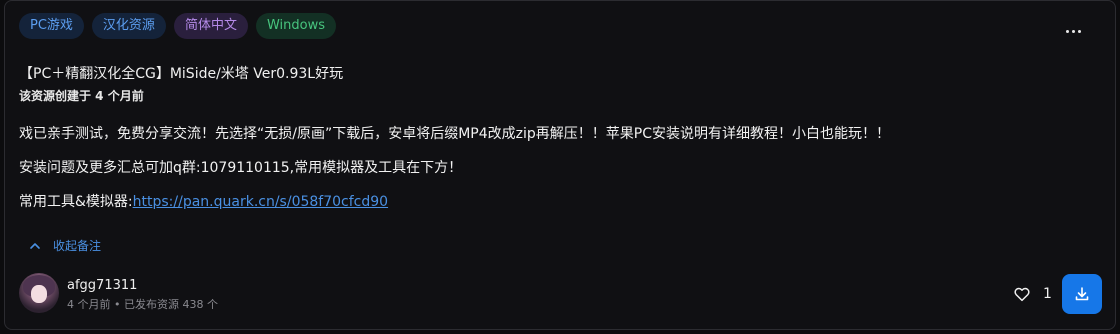  What do you see at coordinates (241, 168) in the screenshot?
I see `note-paragraph: 安装问题及更多汇总可加q群:1079110115,常用模拟器及工具在下方！` at bounding box center [241, 168].